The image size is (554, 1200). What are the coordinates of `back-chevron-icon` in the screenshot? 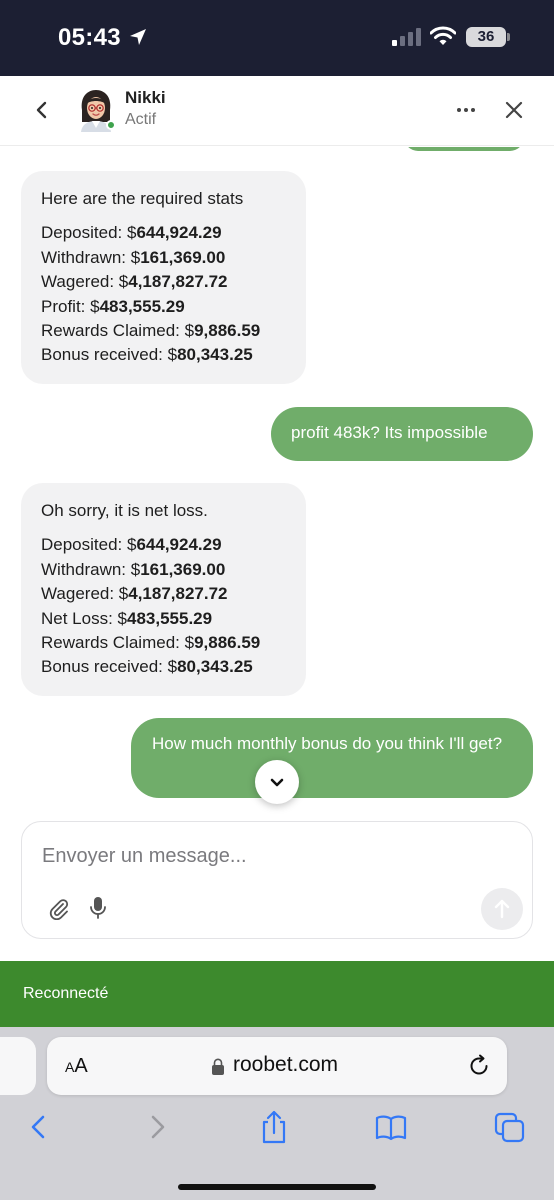 It's located at (42, 110).